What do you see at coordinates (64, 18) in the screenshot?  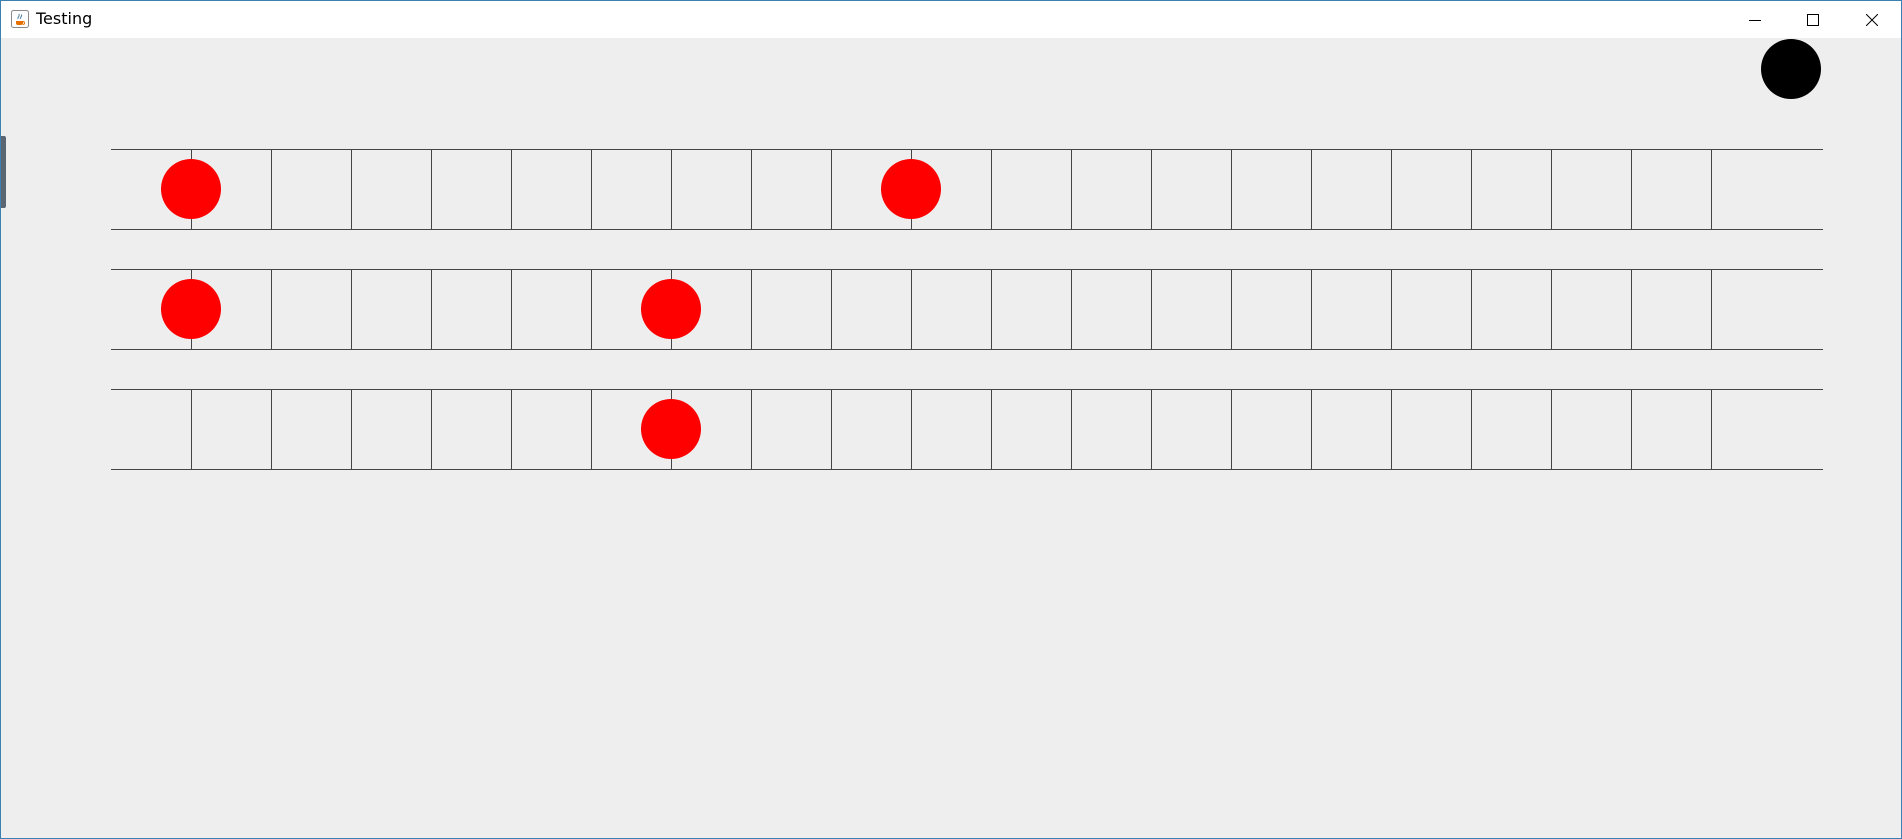 I see `window-title: Testing` at bounding box center [64, 18].